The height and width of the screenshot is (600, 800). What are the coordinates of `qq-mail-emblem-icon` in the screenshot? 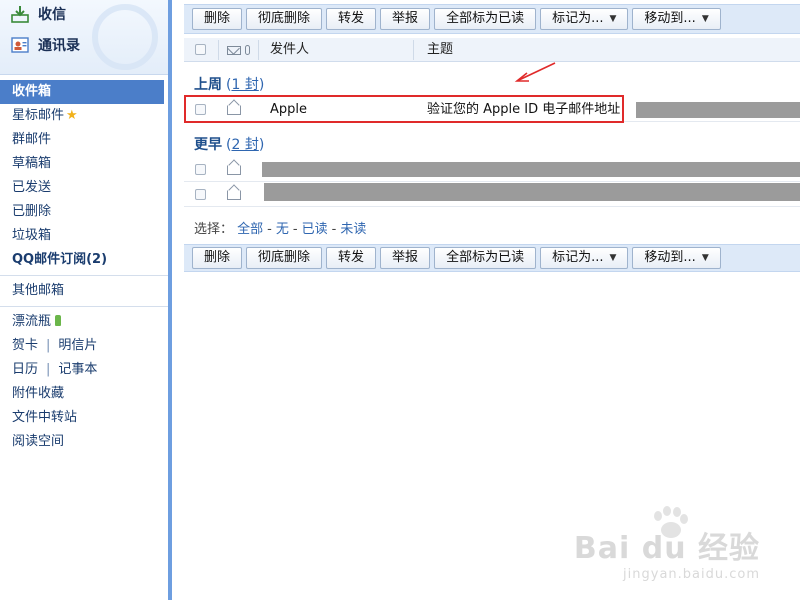 It's located at (125, 37).